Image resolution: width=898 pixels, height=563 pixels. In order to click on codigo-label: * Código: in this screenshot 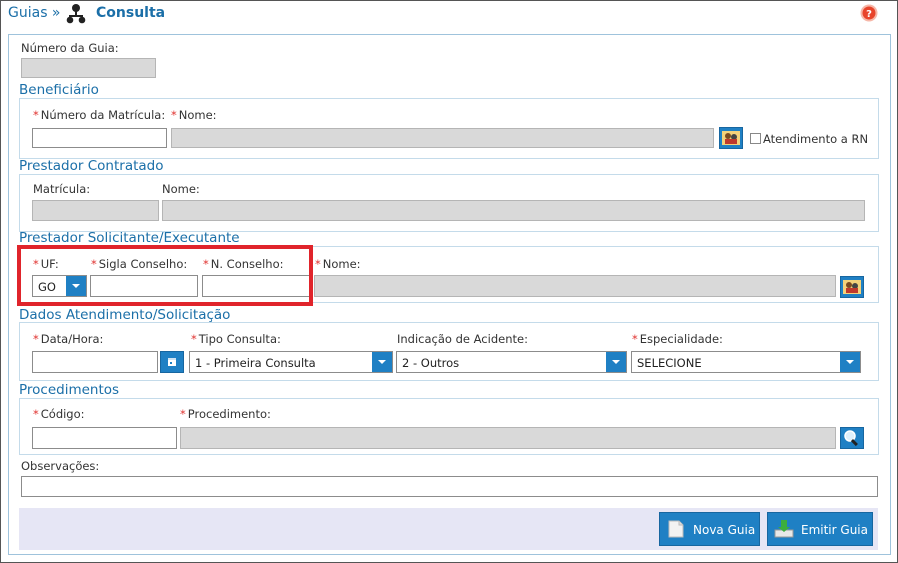, I will do `click(59, 414)`.